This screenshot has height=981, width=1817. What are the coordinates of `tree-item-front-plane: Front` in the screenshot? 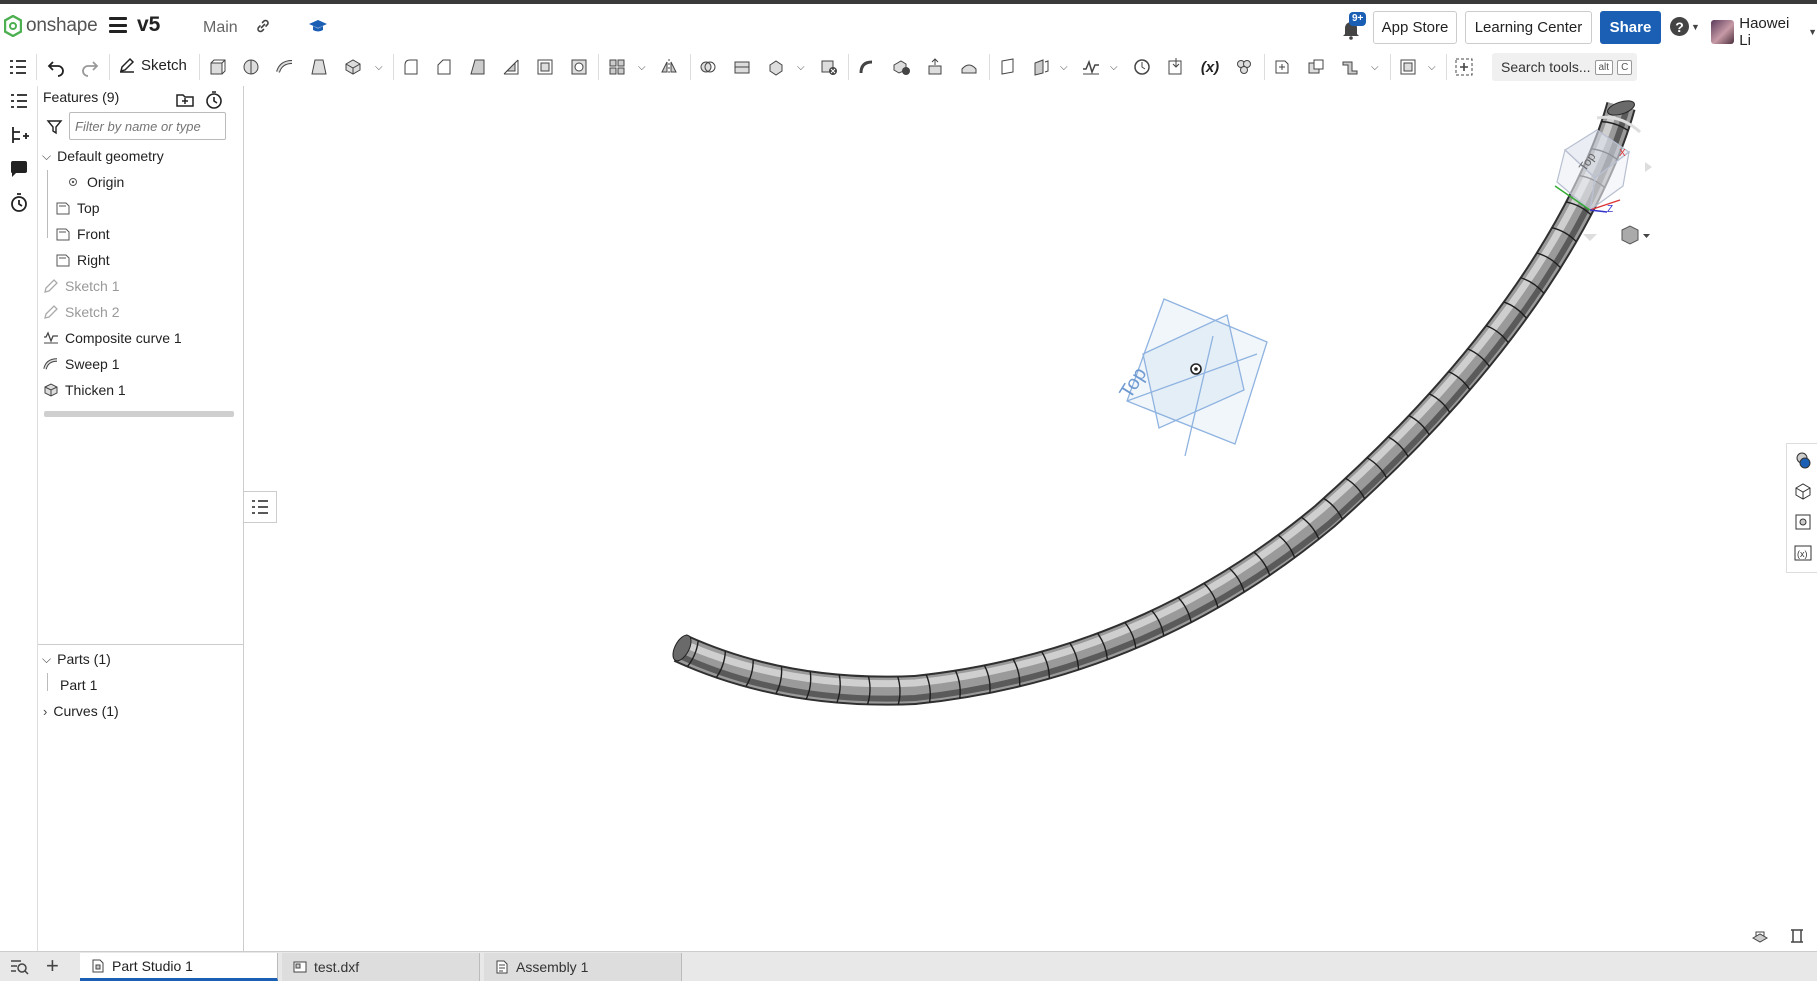 It's located at (82, 234).